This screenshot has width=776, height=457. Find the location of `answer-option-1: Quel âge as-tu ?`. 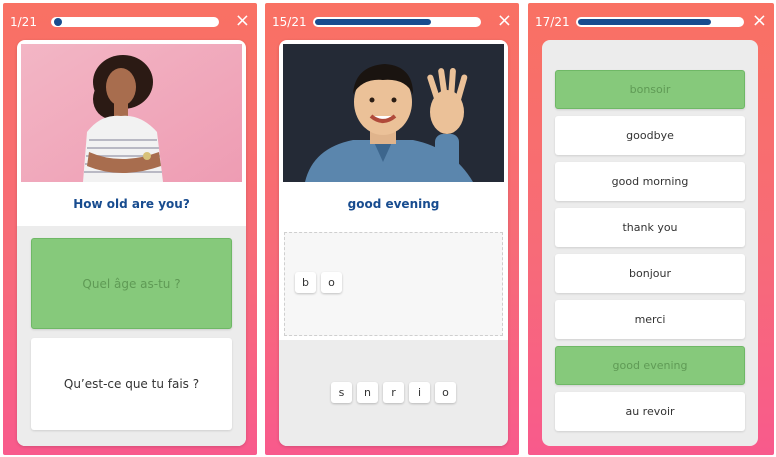

answer-option-1: Quel âge as-tu ? is located at coordinates (131, 283).